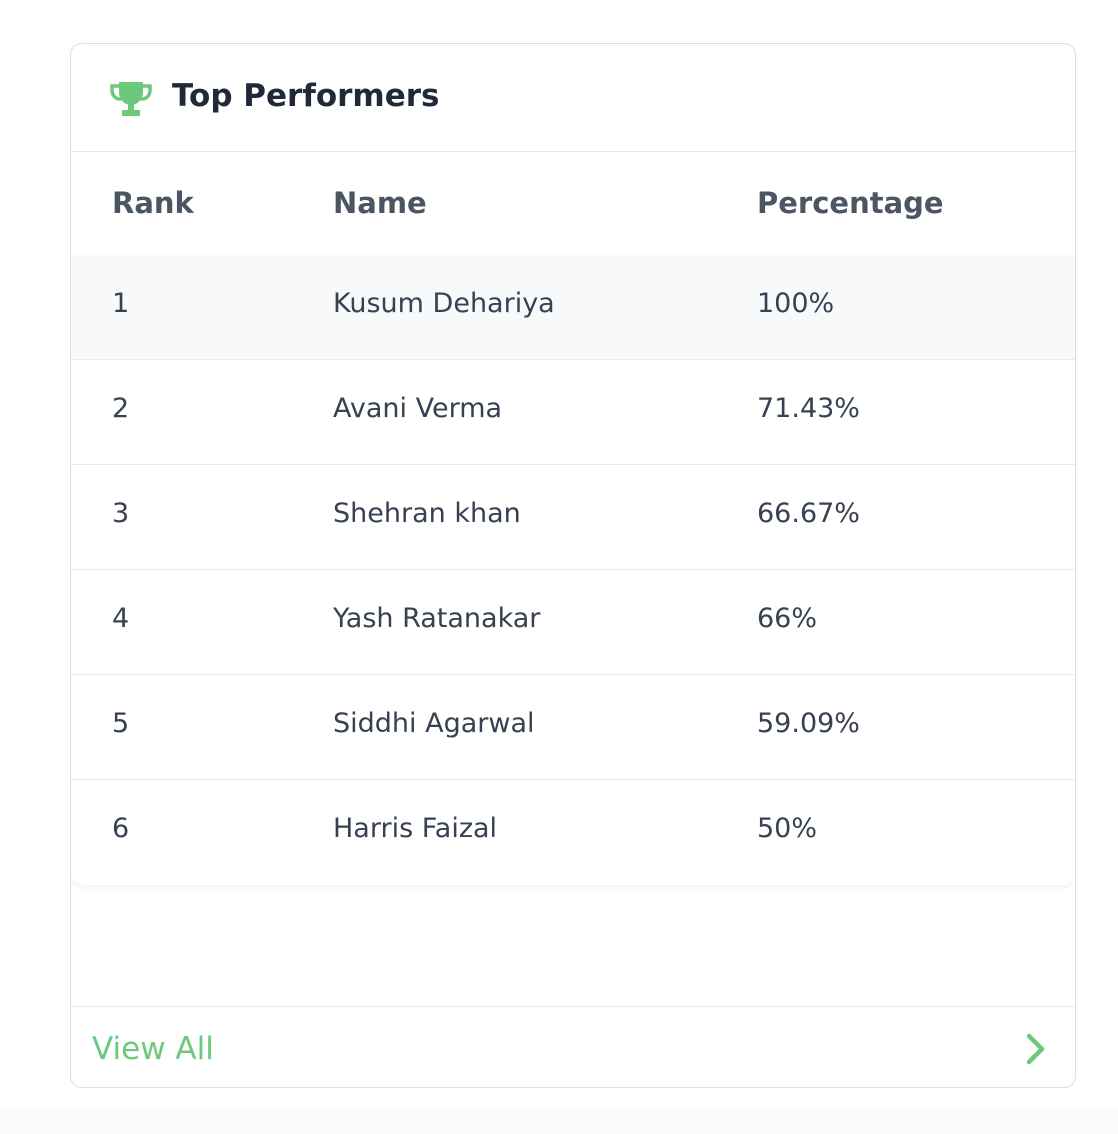 Image resolution: width=1118 pixels, height=1134 pixels. Describe the element at coordinates (434, 723) in the screenshot. I see `name-cell: Siddhi Agarwal` at that location.